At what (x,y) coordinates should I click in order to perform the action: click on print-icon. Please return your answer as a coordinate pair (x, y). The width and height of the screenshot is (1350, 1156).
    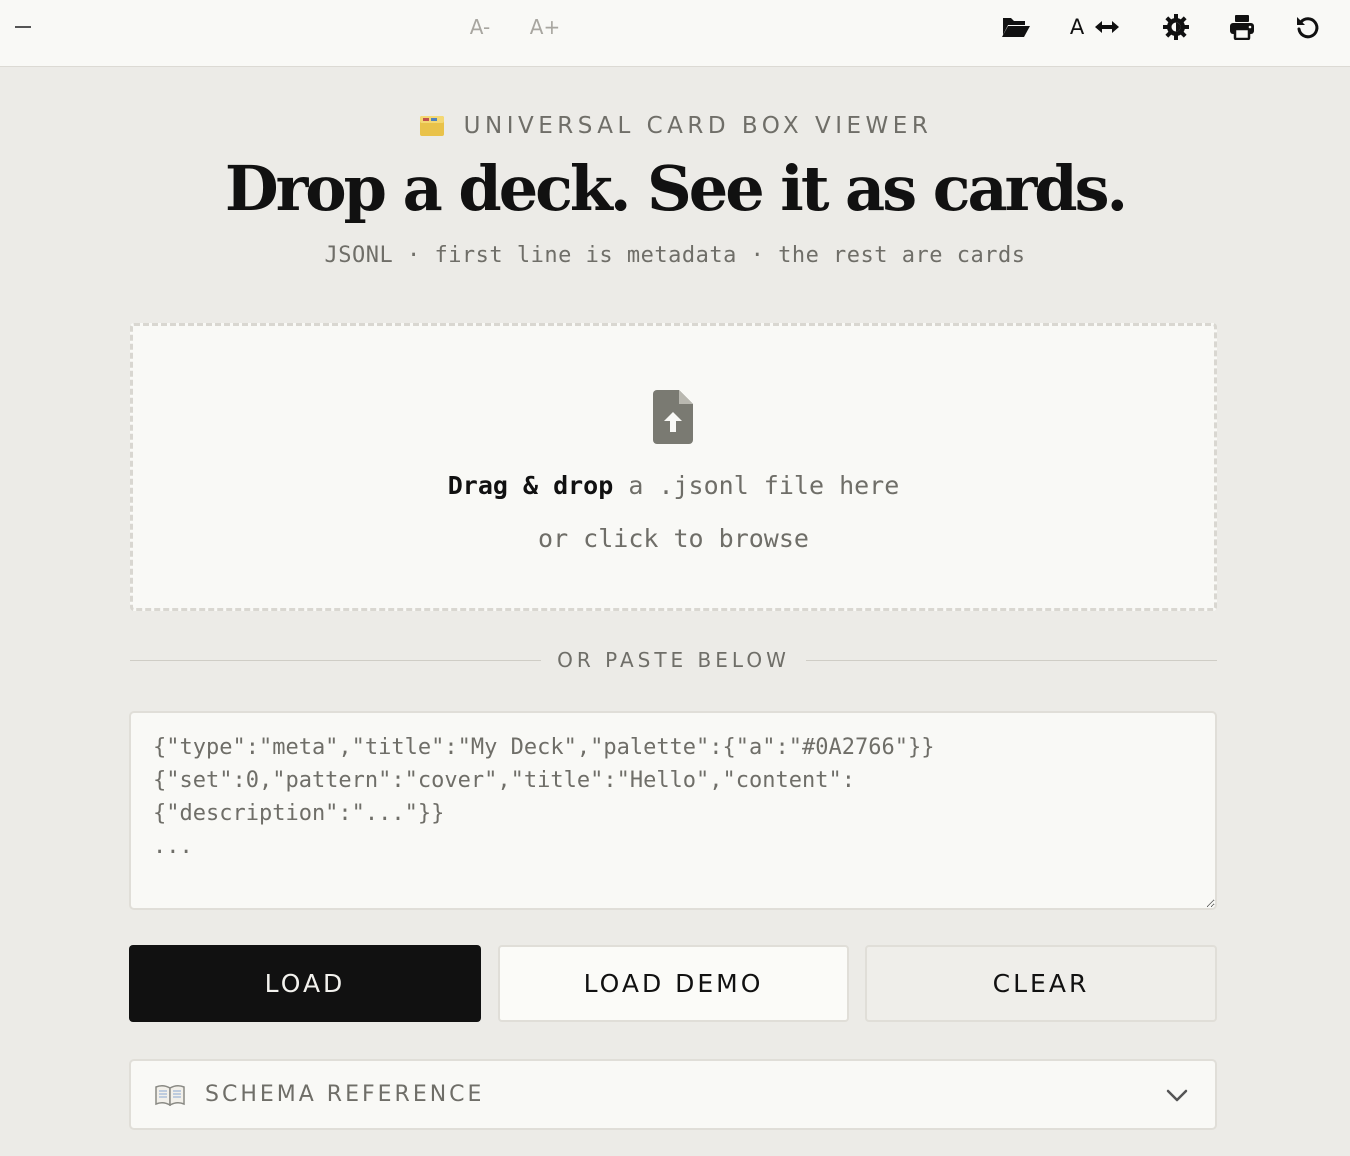
    Looking at the image, I should click on (1242, 27).